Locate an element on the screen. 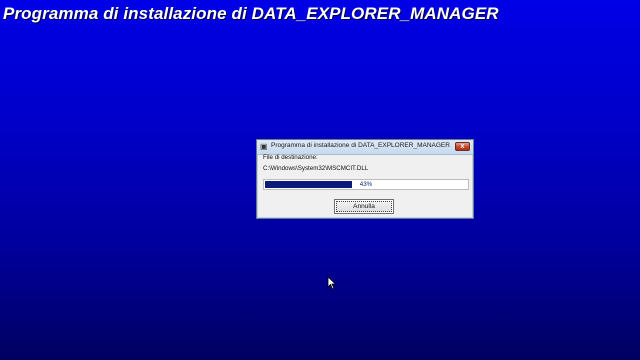 Image resolution: width=640 pixels, height=360 pixels. destination-file-label: File di destinazione: is located at coordinates (290, 157).